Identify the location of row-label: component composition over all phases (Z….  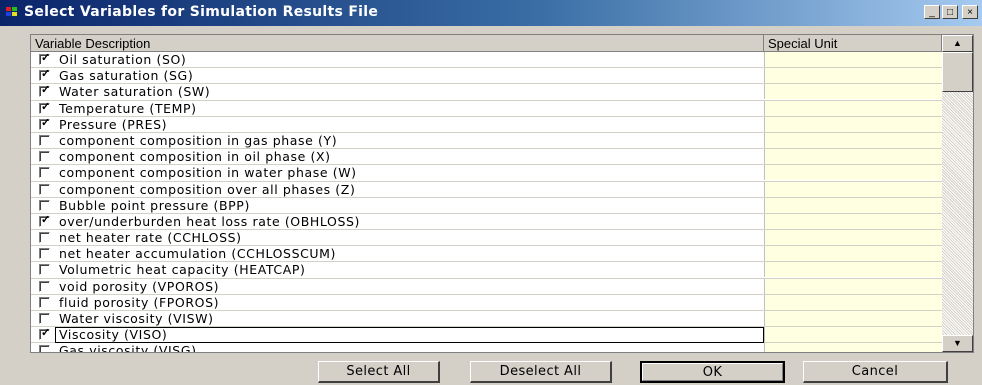
(207, 189).